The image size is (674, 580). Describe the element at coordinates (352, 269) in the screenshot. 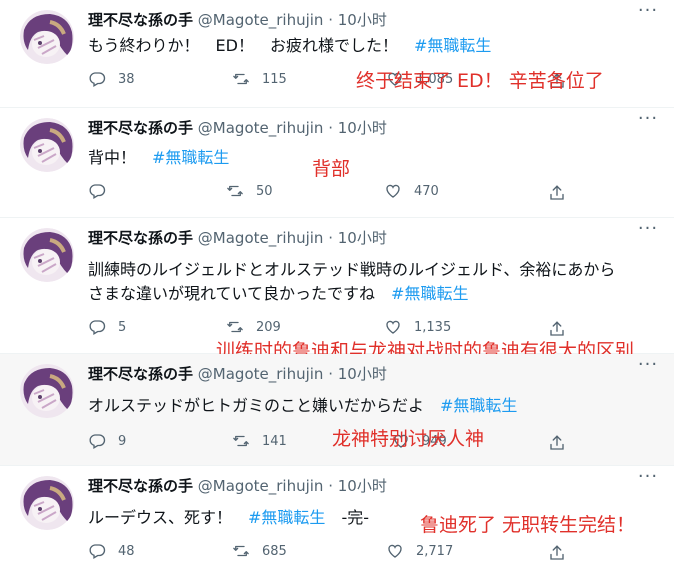

I see `tweet-text-line: 訓練時のルイジェルドとオルステッド戦時のルイジェルド、余裕にあから` at that location.